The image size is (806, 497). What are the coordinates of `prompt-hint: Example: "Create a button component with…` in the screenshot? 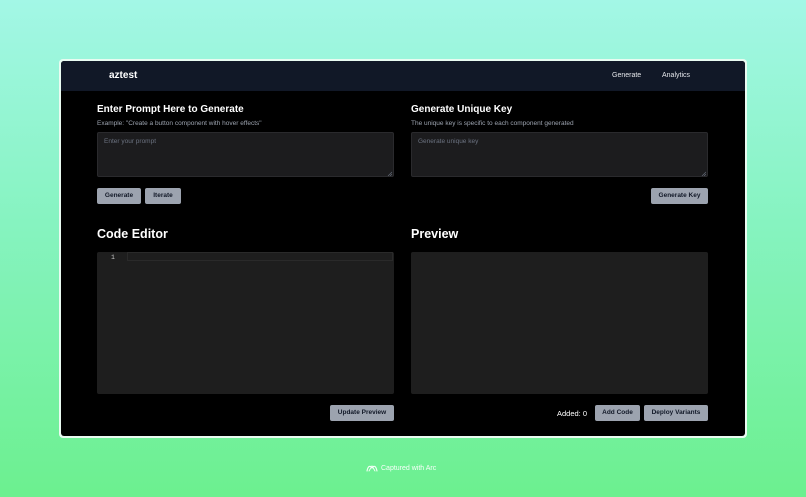 It's located at (179, 123).